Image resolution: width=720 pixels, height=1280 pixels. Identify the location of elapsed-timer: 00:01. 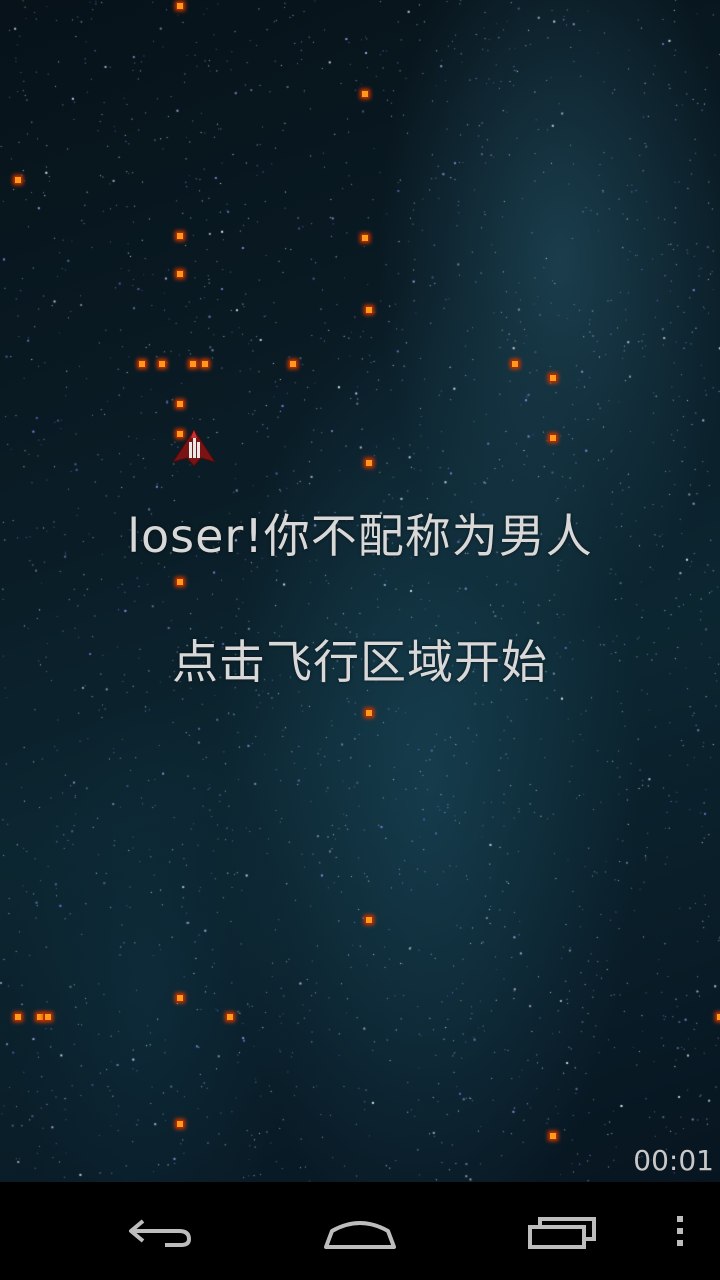
(673, 1160).